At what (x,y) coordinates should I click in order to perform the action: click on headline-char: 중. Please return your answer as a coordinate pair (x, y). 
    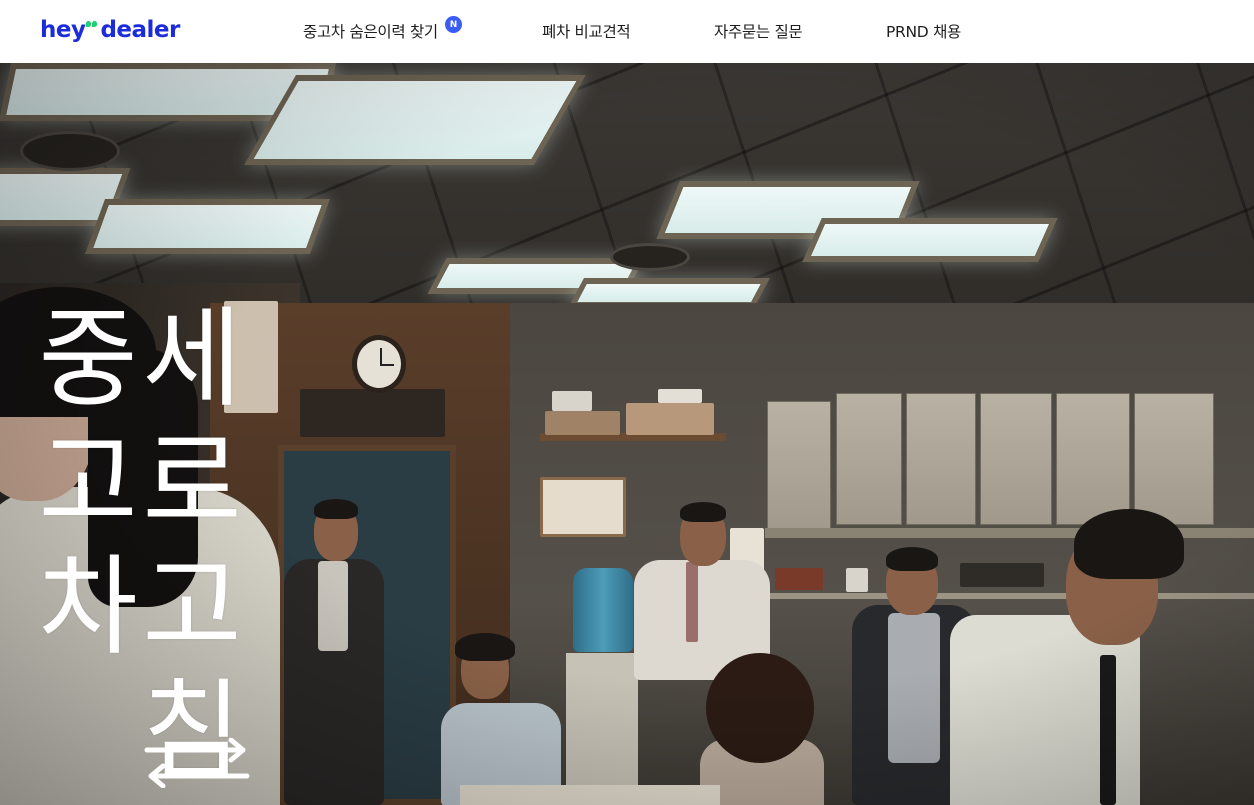
    Looking at the image, I should click on (88, 359).